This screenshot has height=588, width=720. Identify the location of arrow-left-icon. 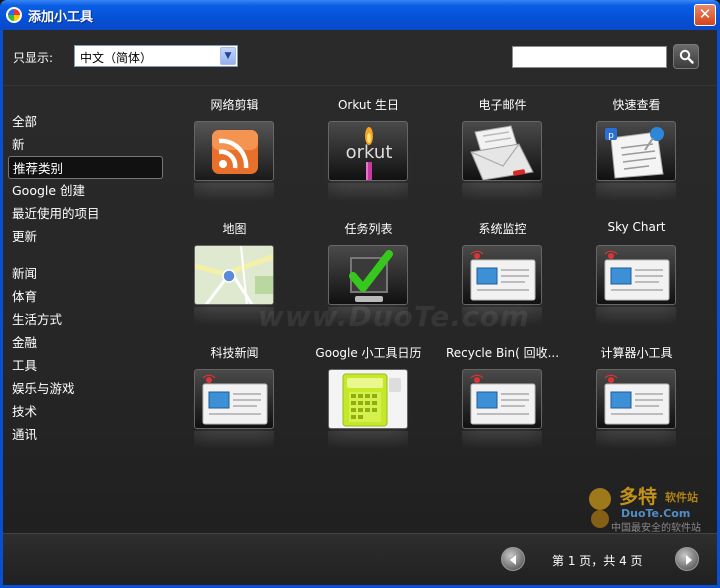
(513, 560).